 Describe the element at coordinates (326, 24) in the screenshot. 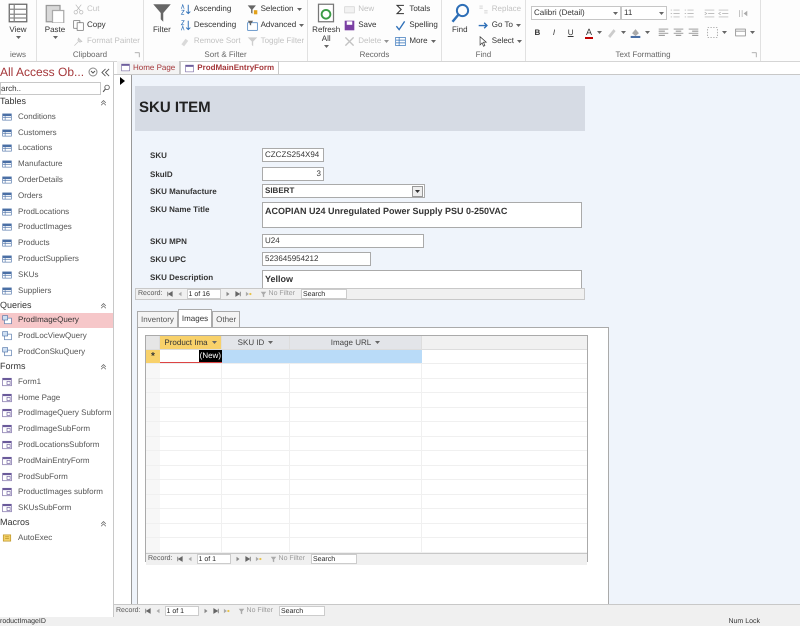

I see `ribbon-button: Refresh All` at that location.